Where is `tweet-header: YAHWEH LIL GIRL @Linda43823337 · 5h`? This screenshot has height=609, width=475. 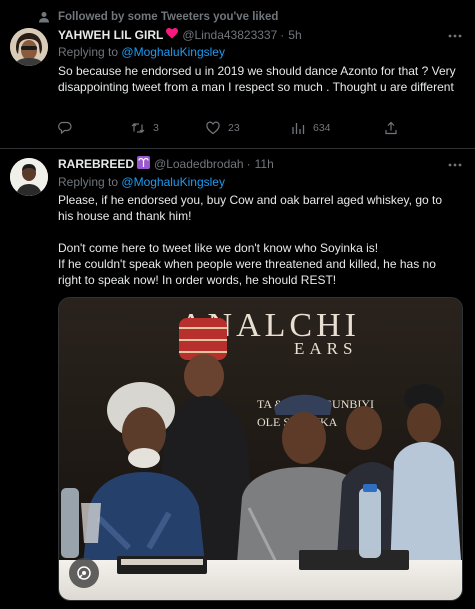
tweet-header: YAHWEH LIL GIRL @Linda43823337 · 5h is located at coordinates (180, 35).